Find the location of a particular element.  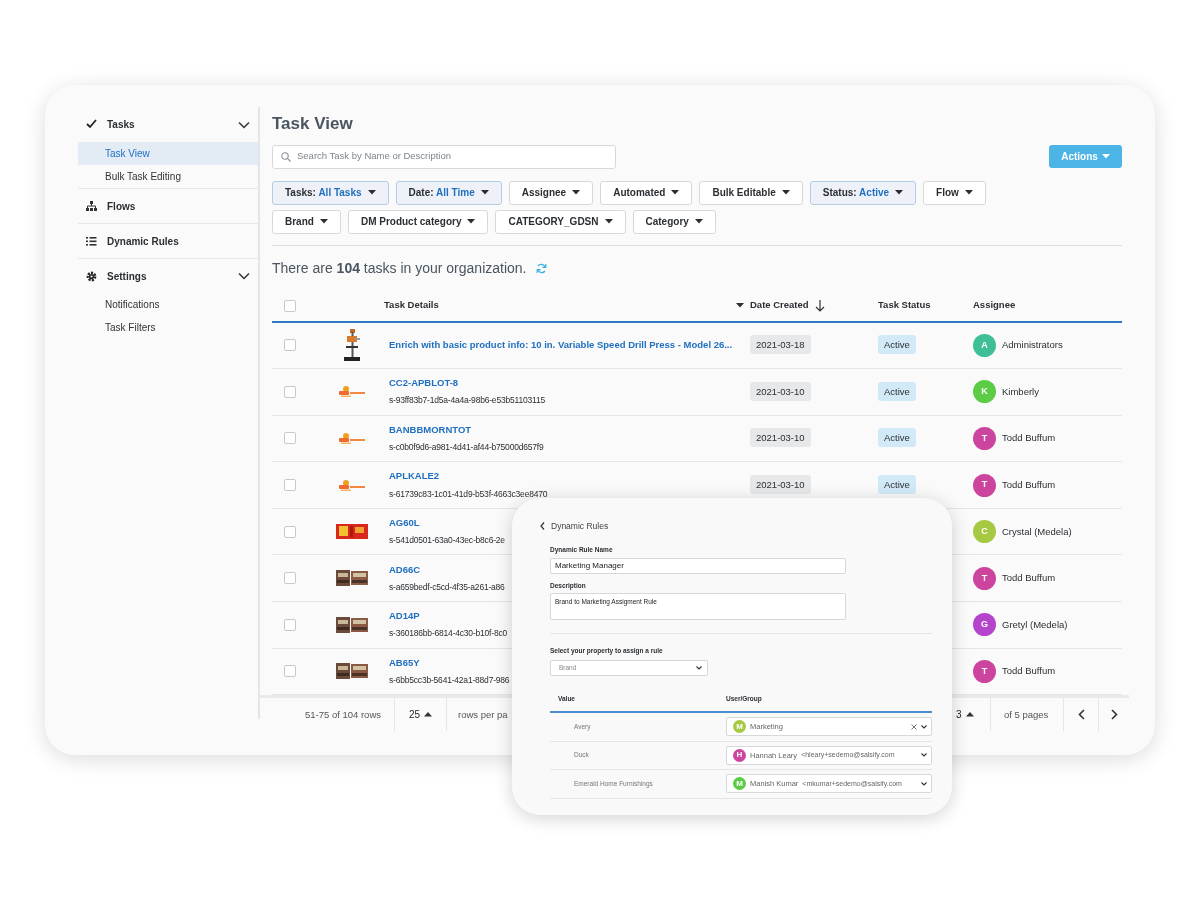

nav-item: Tasks is located at coordinates (167, 124).